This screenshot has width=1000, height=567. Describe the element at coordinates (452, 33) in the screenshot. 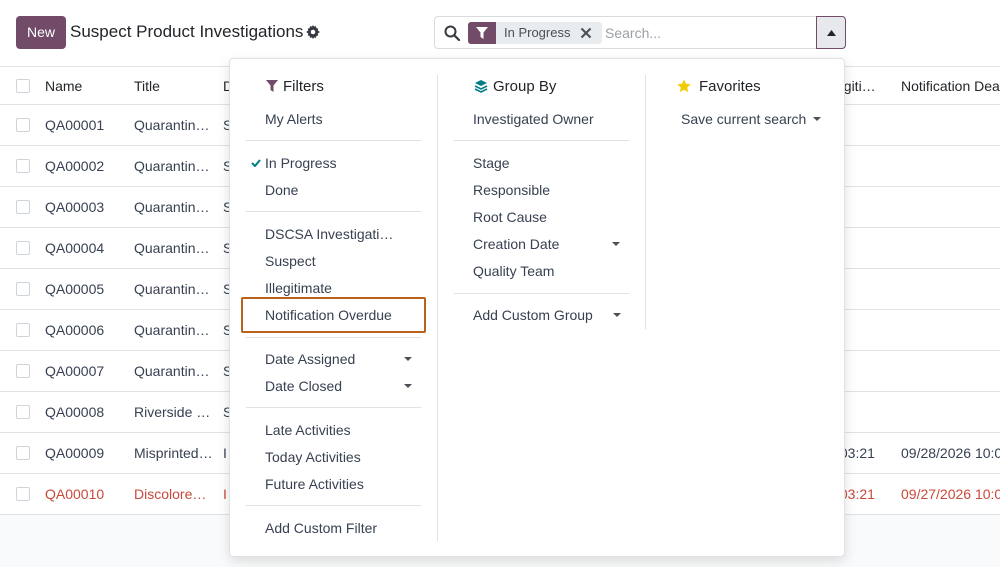

I see `search-icon` at that location.